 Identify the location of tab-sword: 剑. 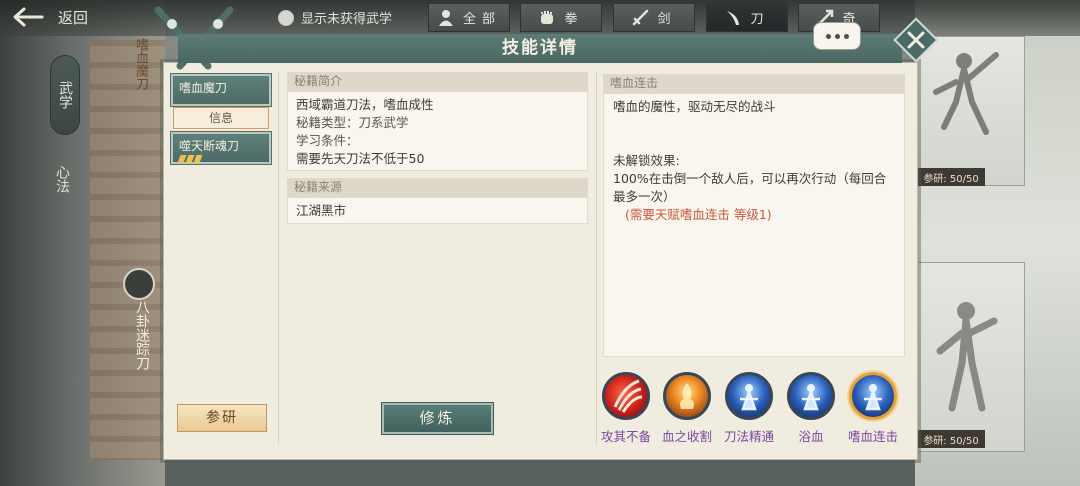
(654, 17).